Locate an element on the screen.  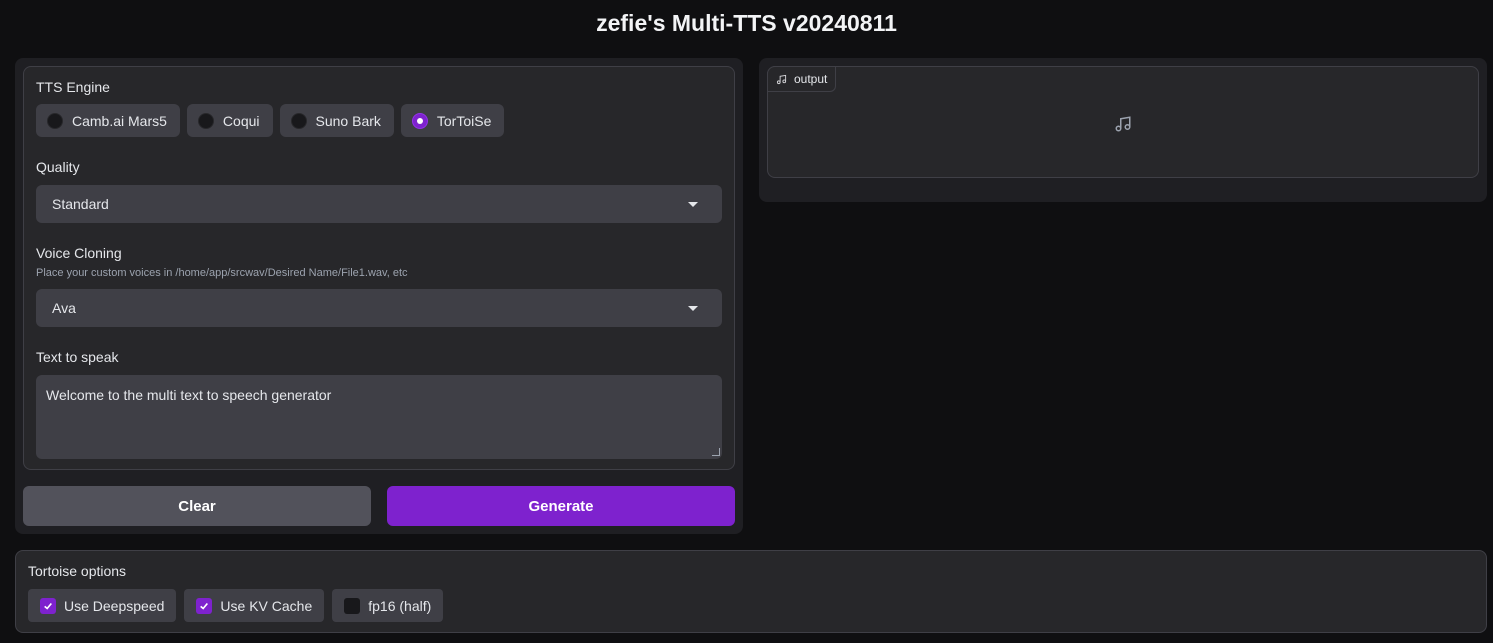
radio-label: Coqui is located at coordinates (241, 120).